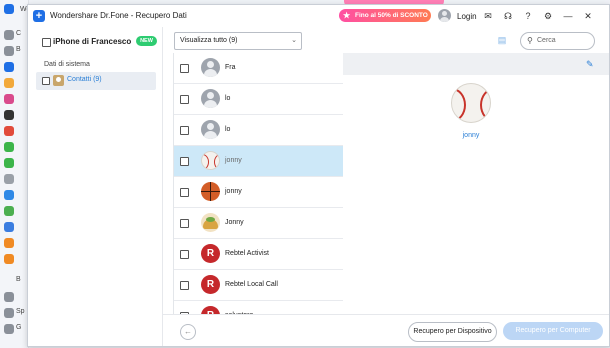 The image size is (610, 348). I want to click on list-item: jonny, so click(258, 192).